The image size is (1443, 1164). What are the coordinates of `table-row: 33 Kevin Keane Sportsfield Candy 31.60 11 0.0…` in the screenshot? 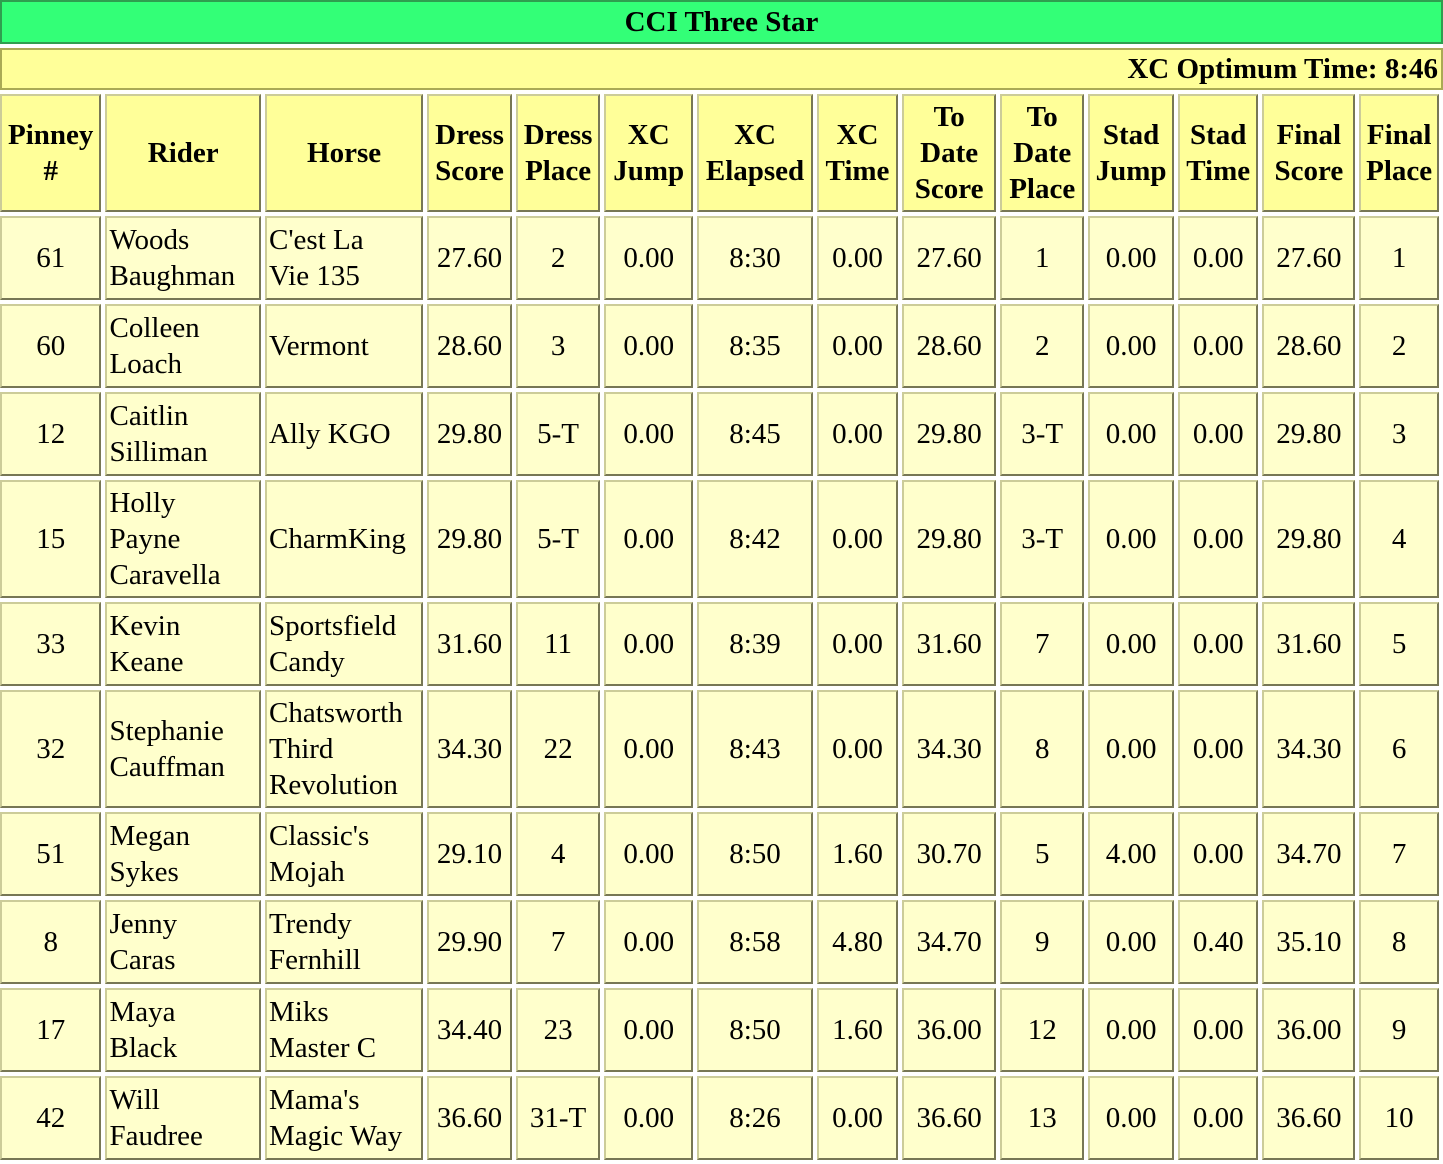 It's located at (719, 644).